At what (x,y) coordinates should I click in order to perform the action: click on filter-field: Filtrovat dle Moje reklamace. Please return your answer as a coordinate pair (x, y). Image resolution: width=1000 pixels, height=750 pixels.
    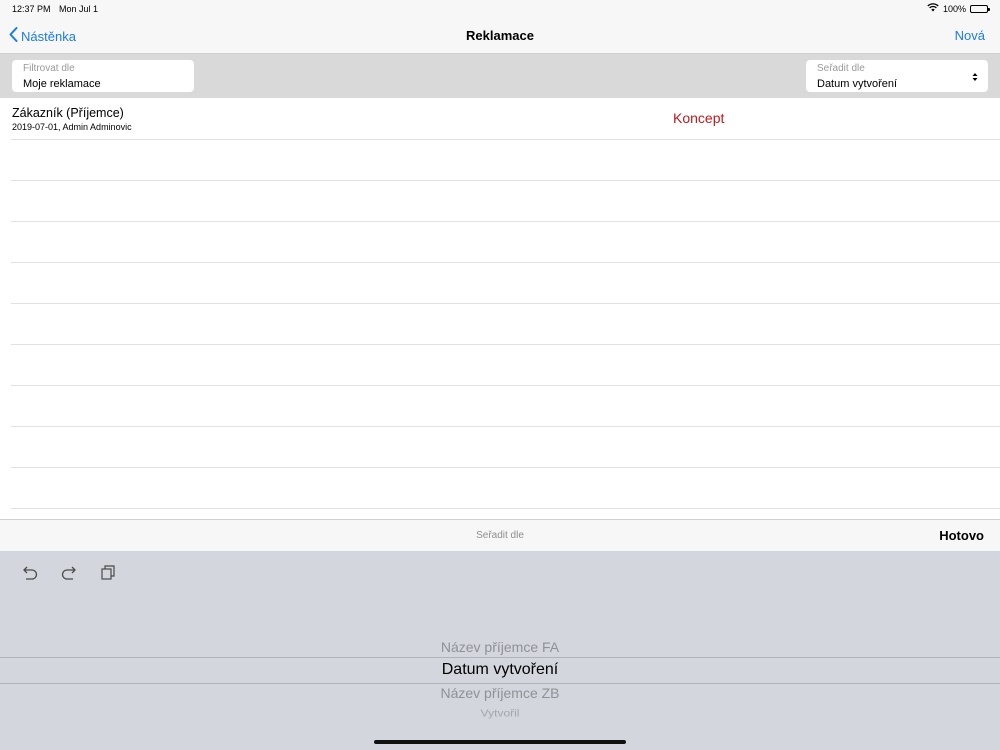
    Looking at the image, I should click on (103, 76).